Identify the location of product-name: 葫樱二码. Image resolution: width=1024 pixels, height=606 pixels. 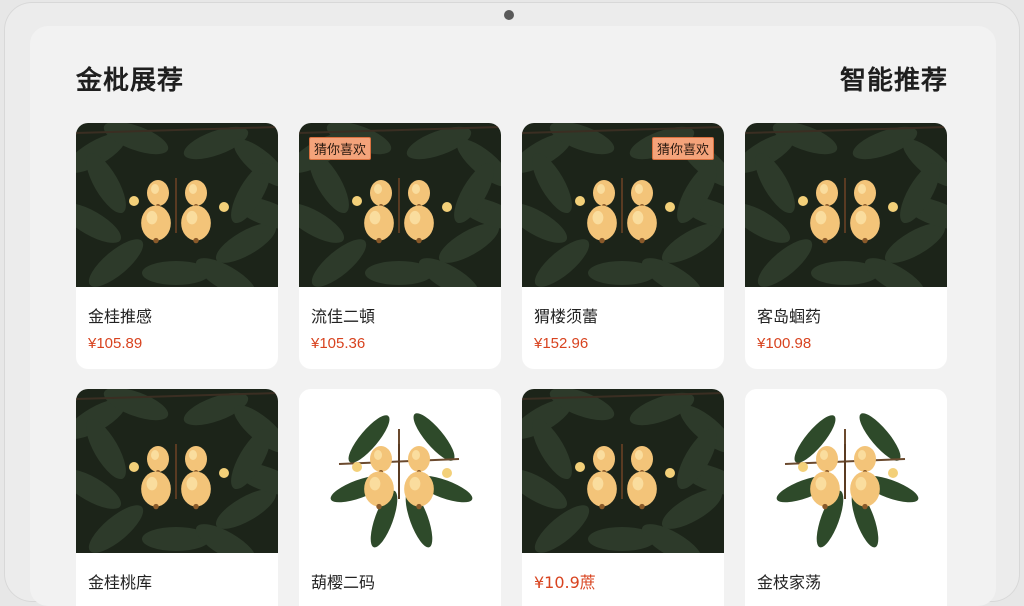
(343, 582).